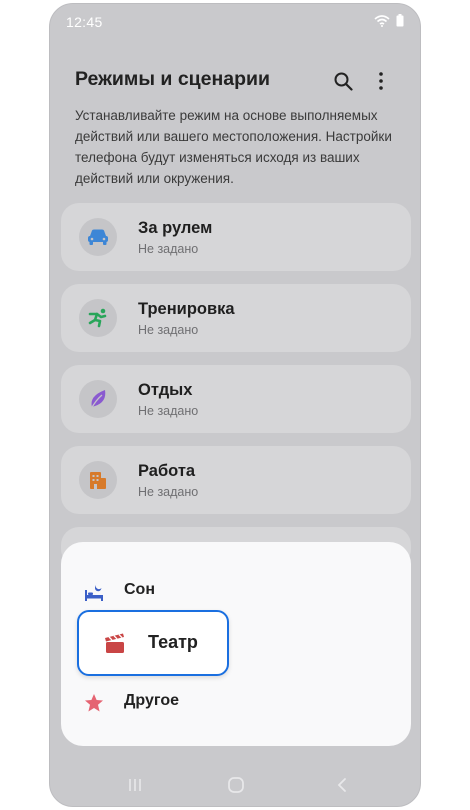  I want to click on car-icon, so click(98, 237).